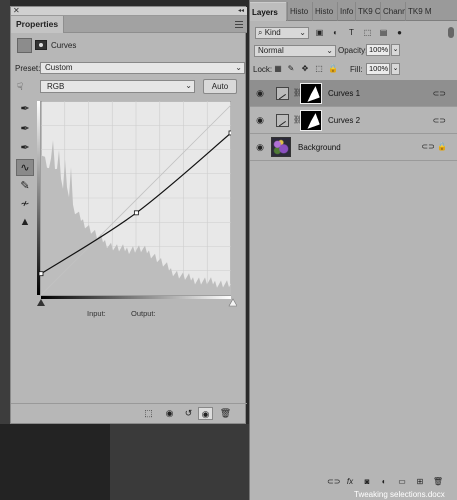  What do you see at coordinates (28, 68) in the screenshot?
I see `preset-label: Preset:` at bounding box center [28, 68].